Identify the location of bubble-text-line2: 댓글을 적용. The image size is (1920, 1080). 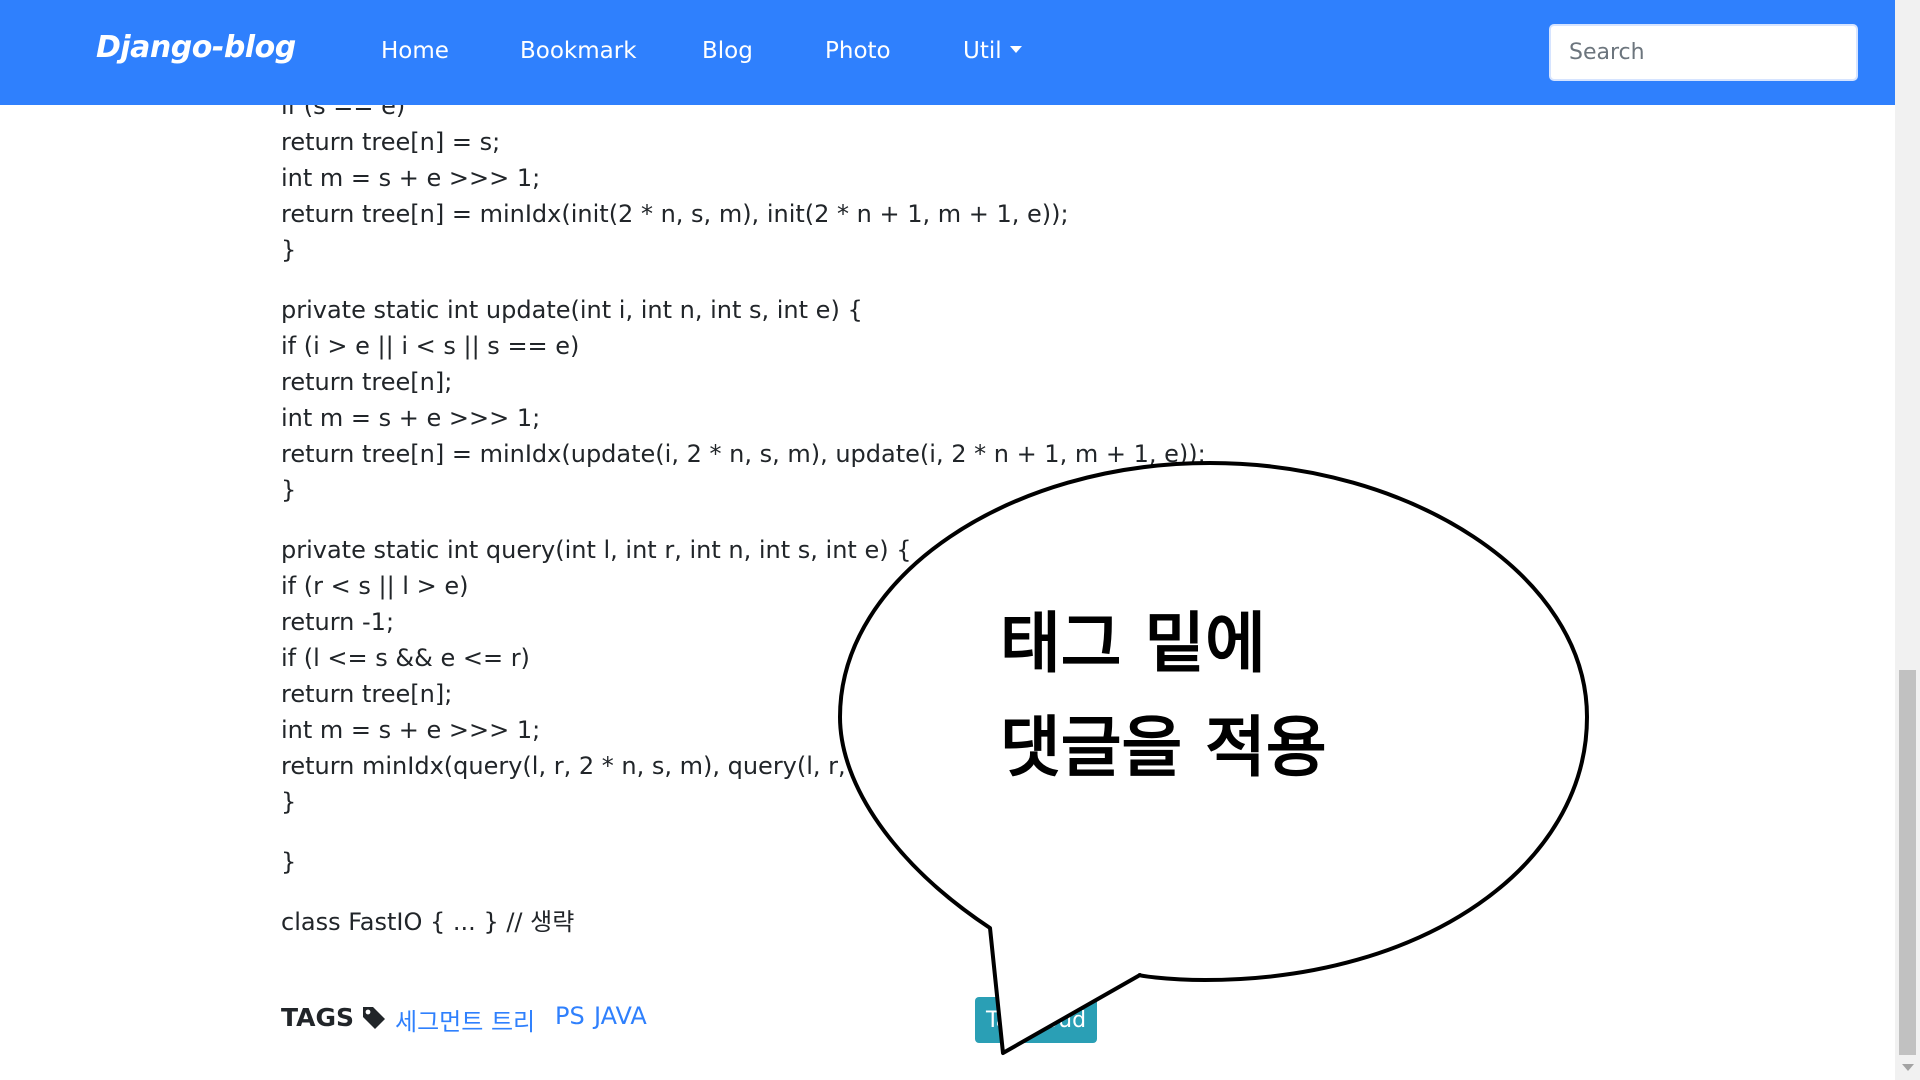
(1163, 747).